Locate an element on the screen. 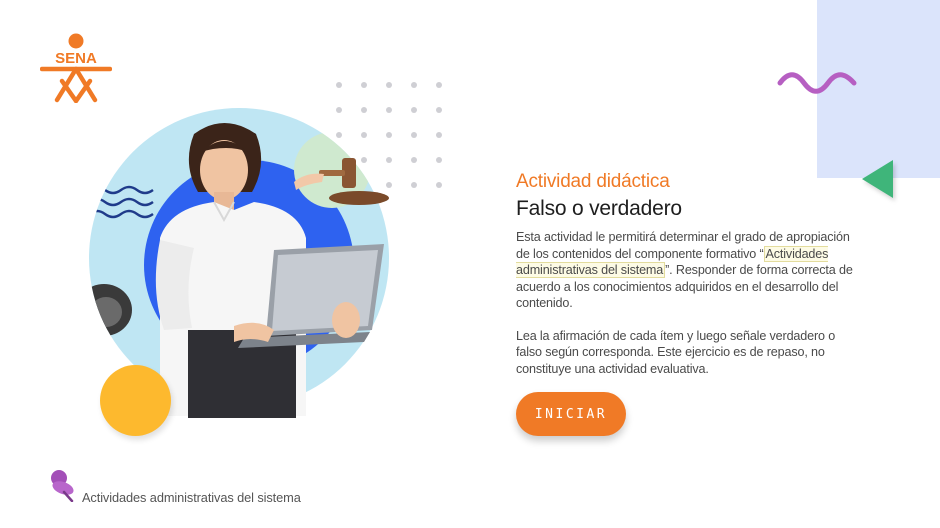 This screenshot has height=528, width=940. pushpin-icon is located at coordinates (62, 486).